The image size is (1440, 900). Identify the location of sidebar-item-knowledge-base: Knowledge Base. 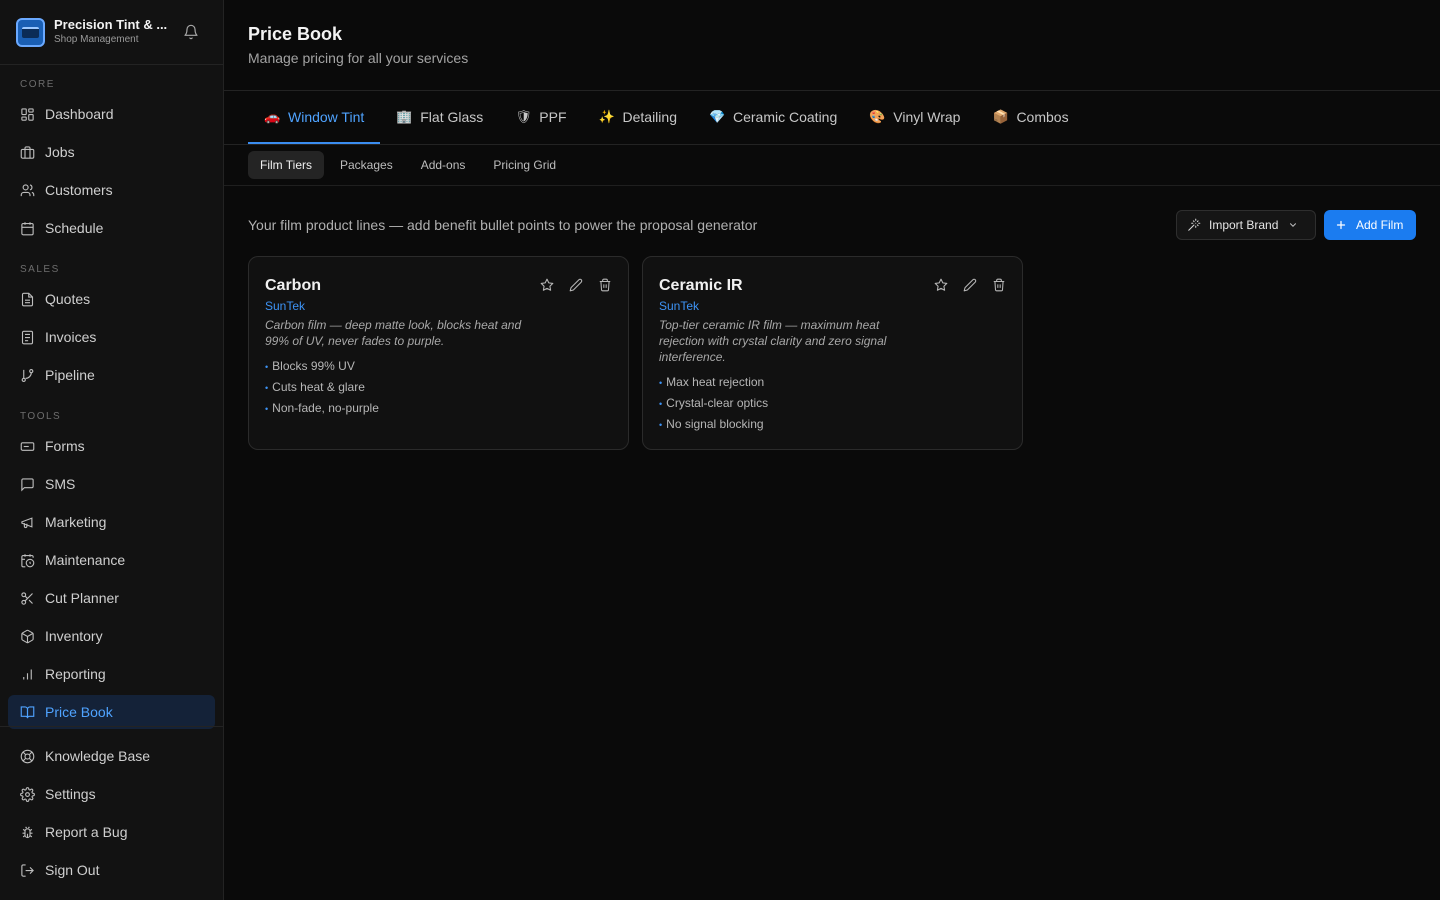
(111, 756).